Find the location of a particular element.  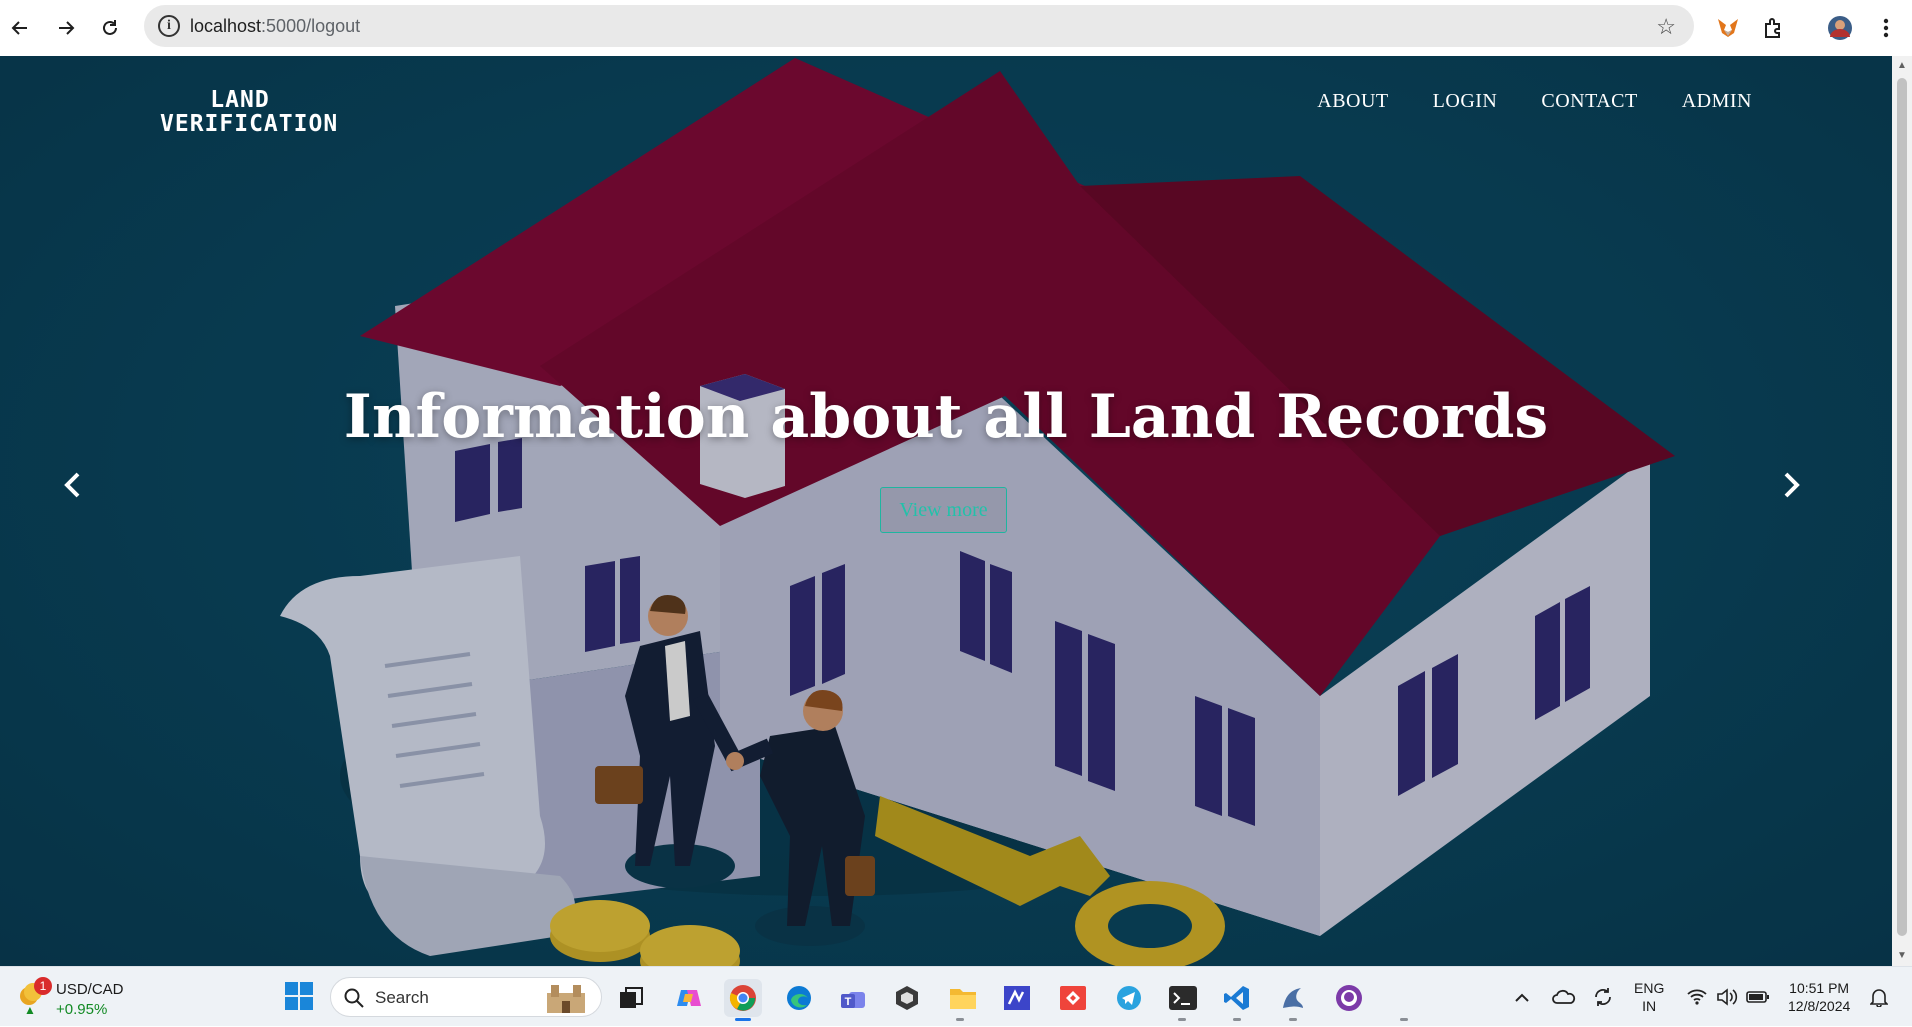

site-logo: LAND VERIFICATION is located at coordinates (249, 112).